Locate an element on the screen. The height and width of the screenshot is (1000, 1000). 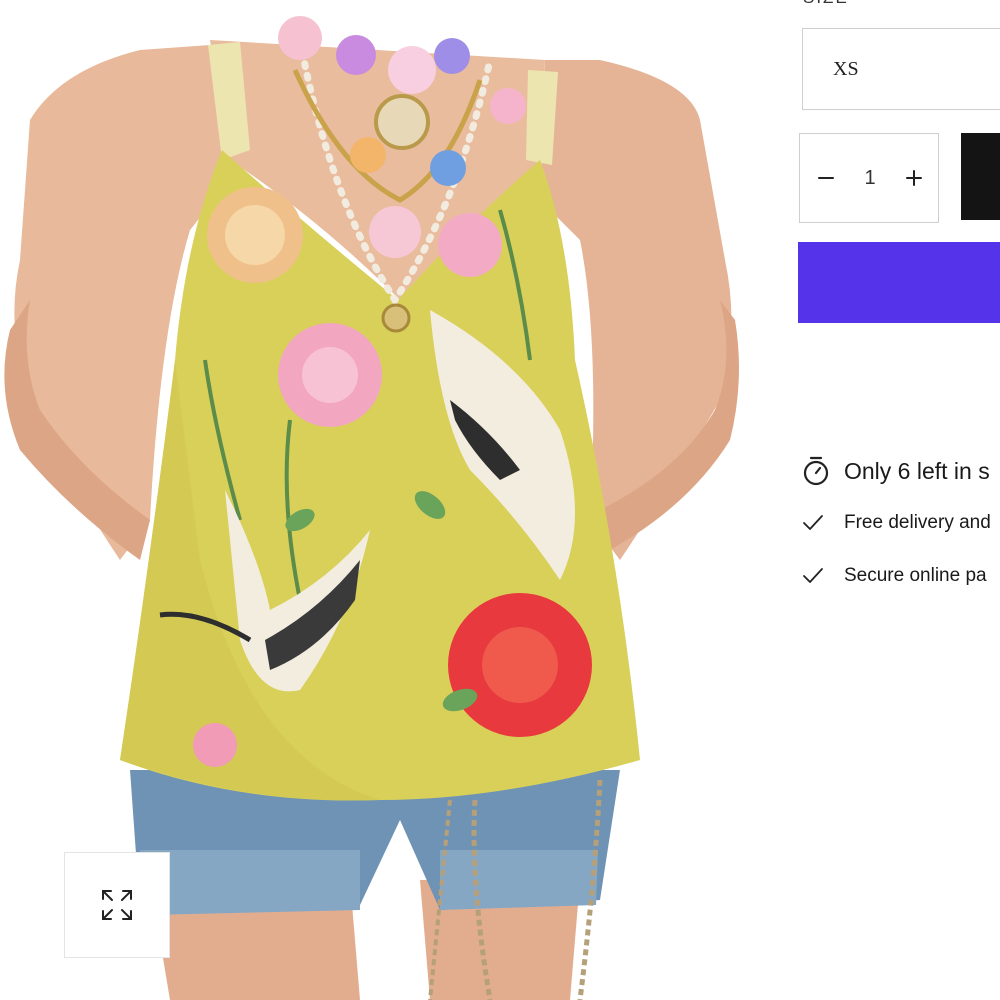
expand-icon is located at coordinates (117, 905).